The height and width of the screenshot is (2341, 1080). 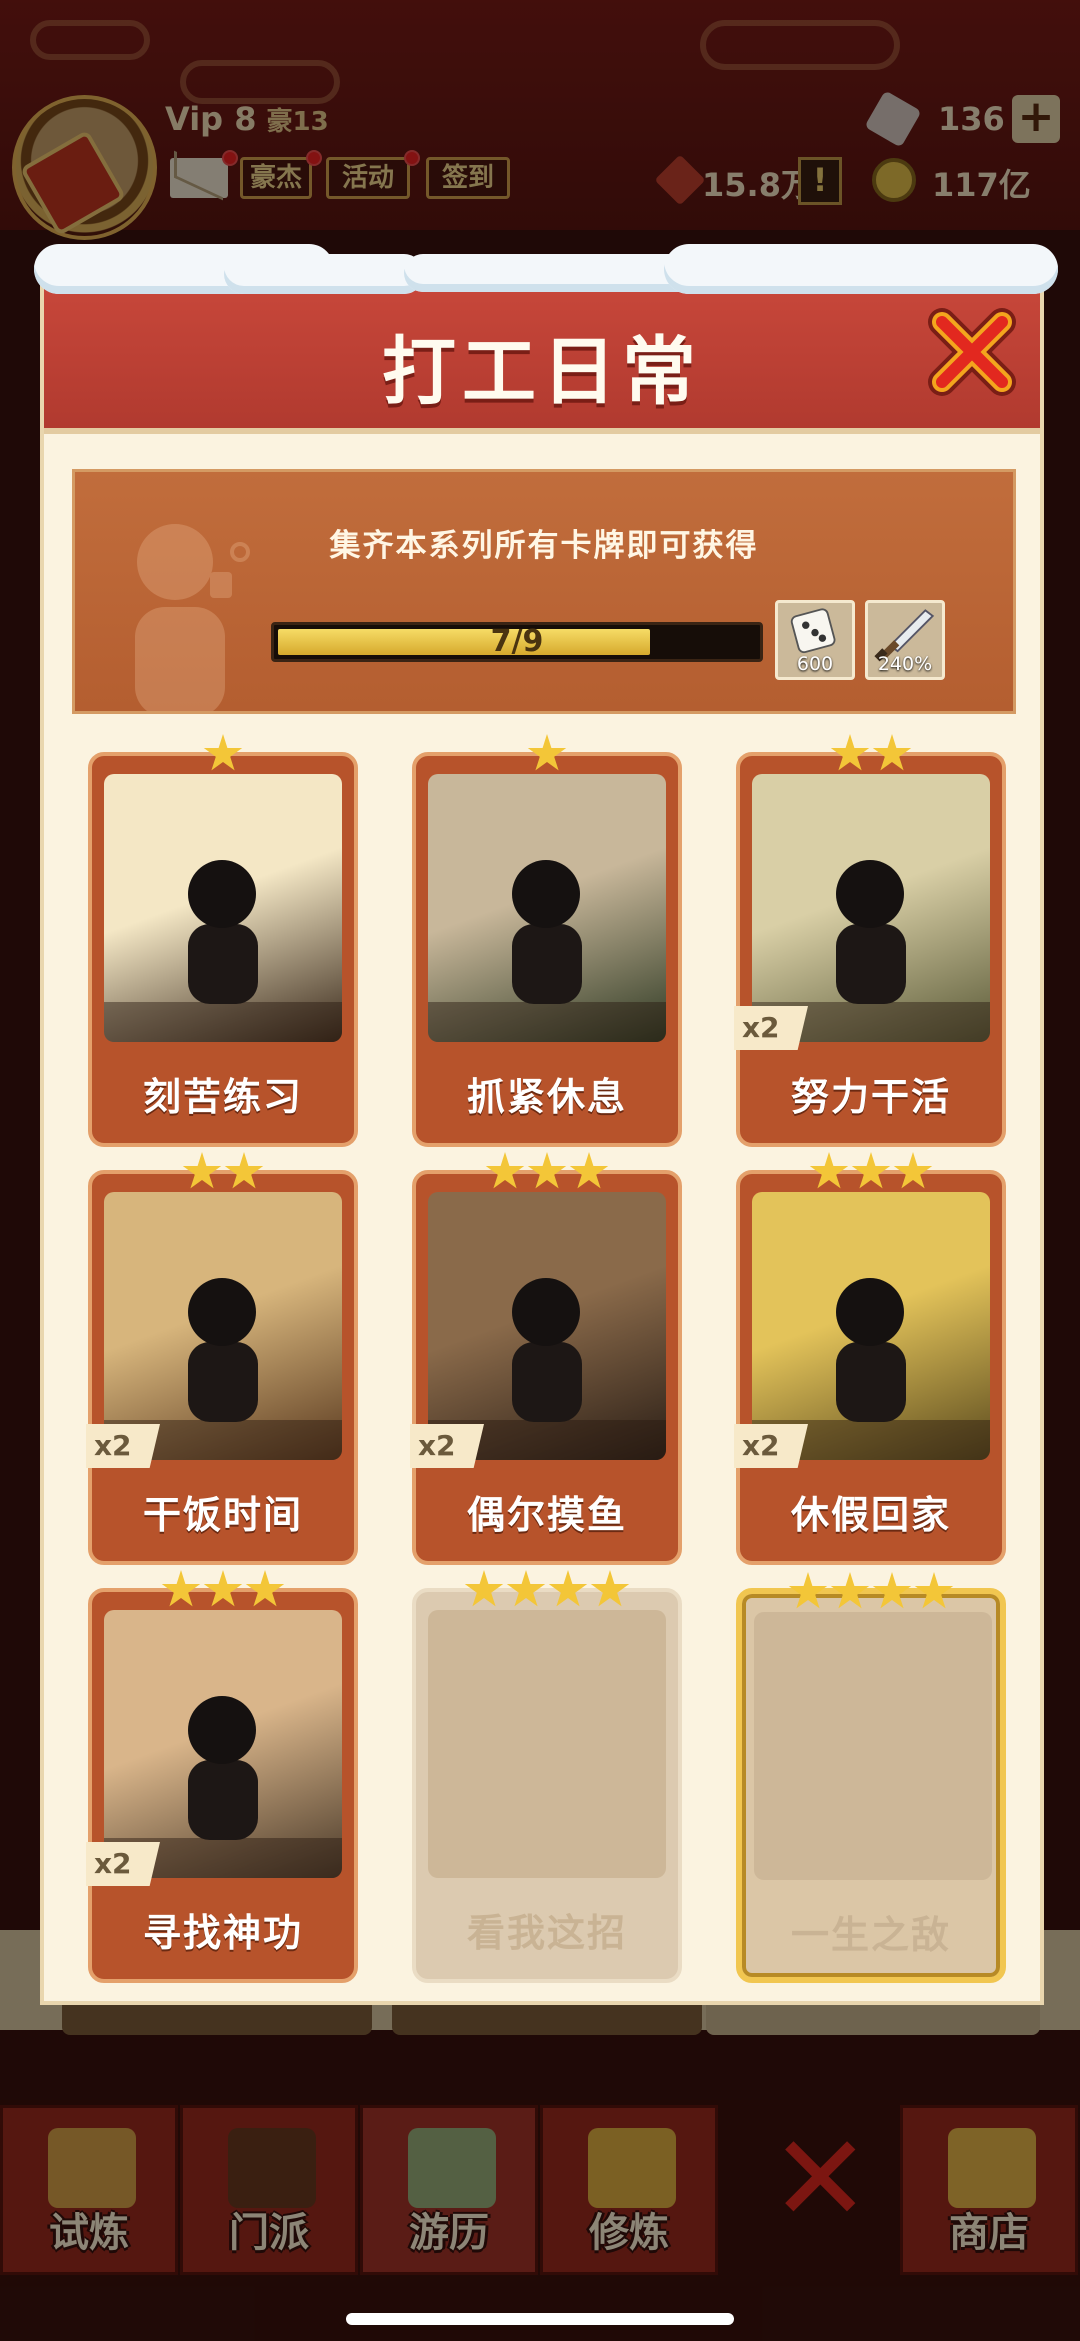 I want to click on card-7: x2 寻找神功, so click(x=222, y=1776).